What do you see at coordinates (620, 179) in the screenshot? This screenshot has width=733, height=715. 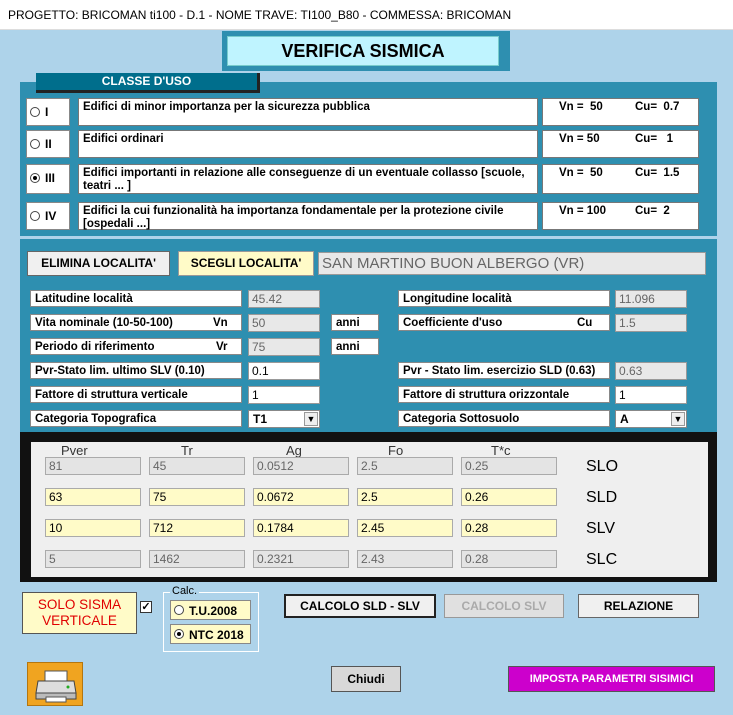 I see `classe-vn-cu: Vn = 50 Cu= 1.5` at bounding box center [620, 179].